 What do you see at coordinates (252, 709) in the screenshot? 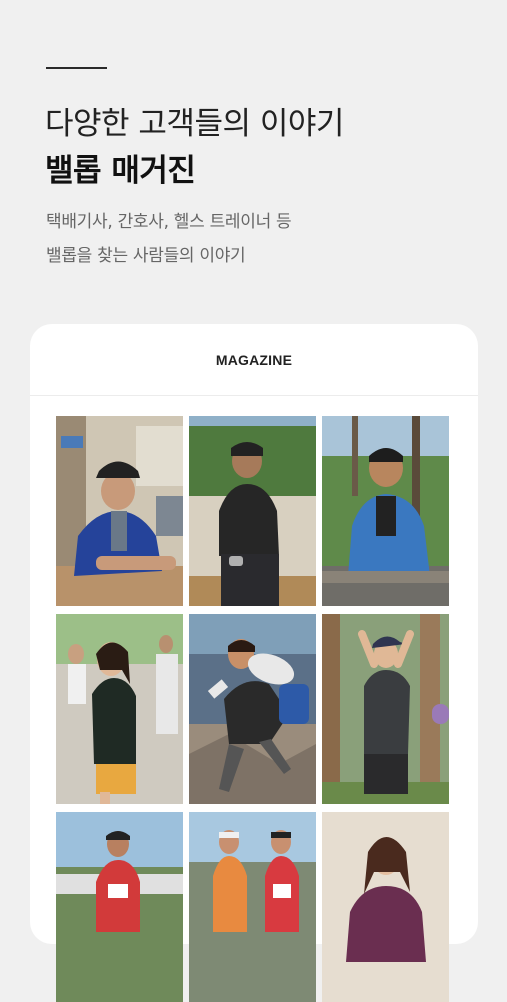
I see `hiker-photo` at bounding box center [252, 709].